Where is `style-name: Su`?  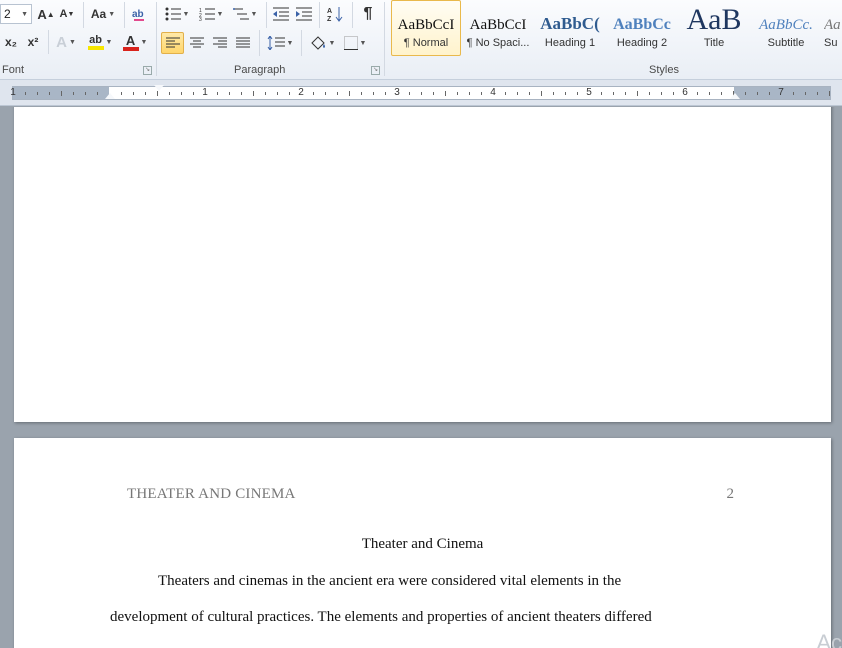 style-name: Su is located at coordinates (831, 43).